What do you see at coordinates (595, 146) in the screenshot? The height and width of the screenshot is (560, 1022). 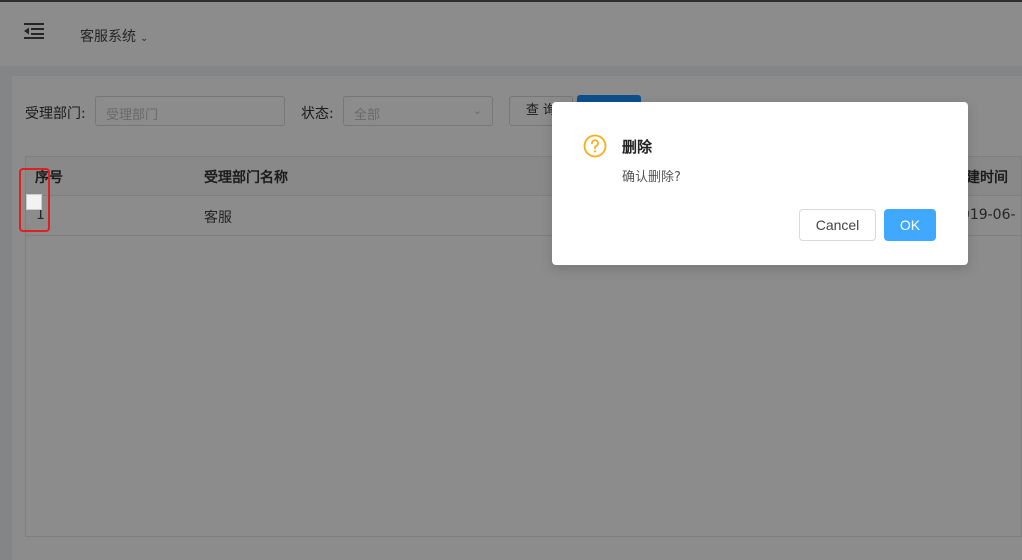 I see `question-circle-icon` at bounding box center [595, 146].